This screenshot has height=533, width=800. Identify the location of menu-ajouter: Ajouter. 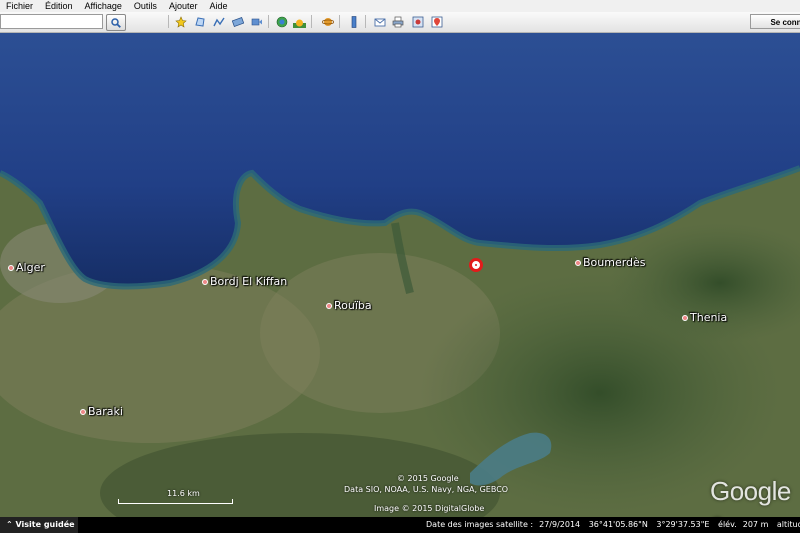
(183, 6).